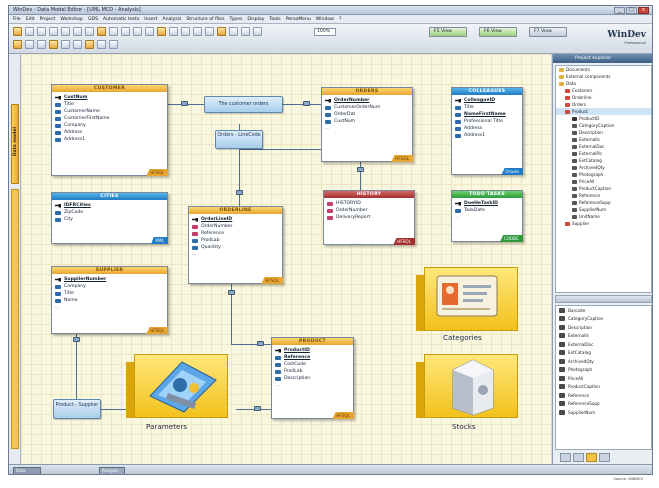 This screenshot has height=488, width=659. What do you see at coordinates (603, 139) in the screenshot?
I see `tree-item: ExternalIs` at bounding box center [603, 139].